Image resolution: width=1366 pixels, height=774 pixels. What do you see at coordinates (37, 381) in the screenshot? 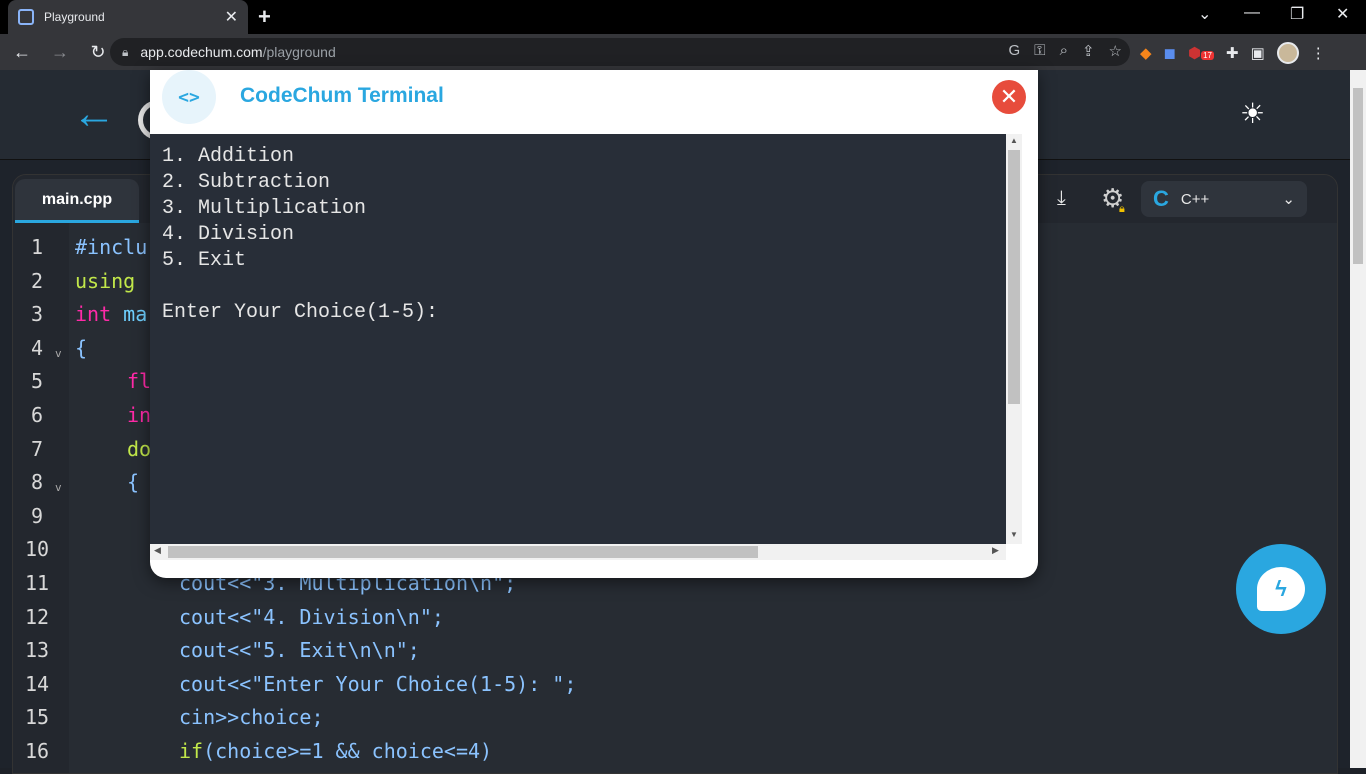
I see `line-number: 5` at bounding box center [37, 381].